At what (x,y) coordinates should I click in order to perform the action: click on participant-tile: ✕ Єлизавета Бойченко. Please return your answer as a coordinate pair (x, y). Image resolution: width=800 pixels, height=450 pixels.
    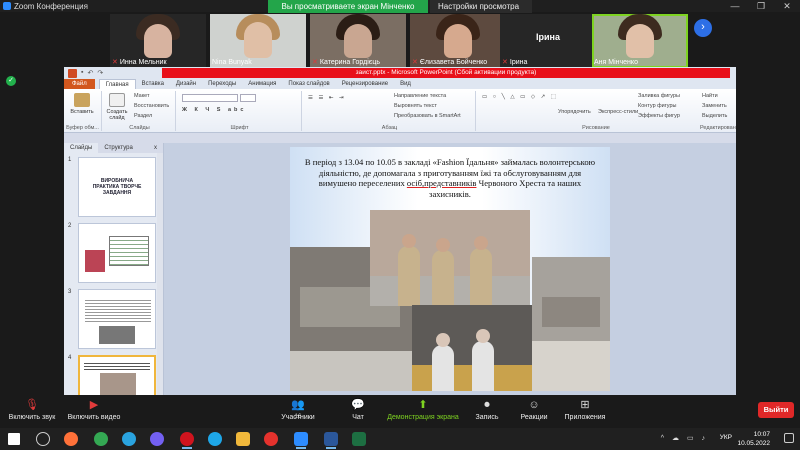
    Looking at the image, I should click on (458, 41).